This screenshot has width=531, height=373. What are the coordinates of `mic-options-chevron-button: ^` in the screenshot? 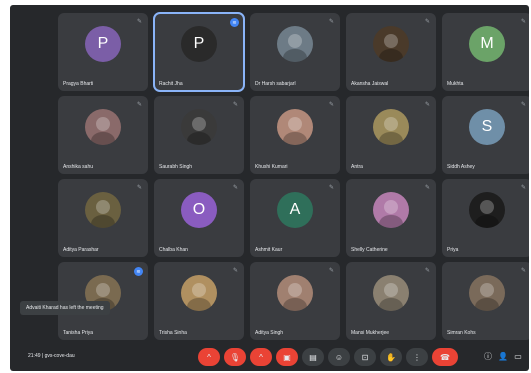 It's located at (209, 357).